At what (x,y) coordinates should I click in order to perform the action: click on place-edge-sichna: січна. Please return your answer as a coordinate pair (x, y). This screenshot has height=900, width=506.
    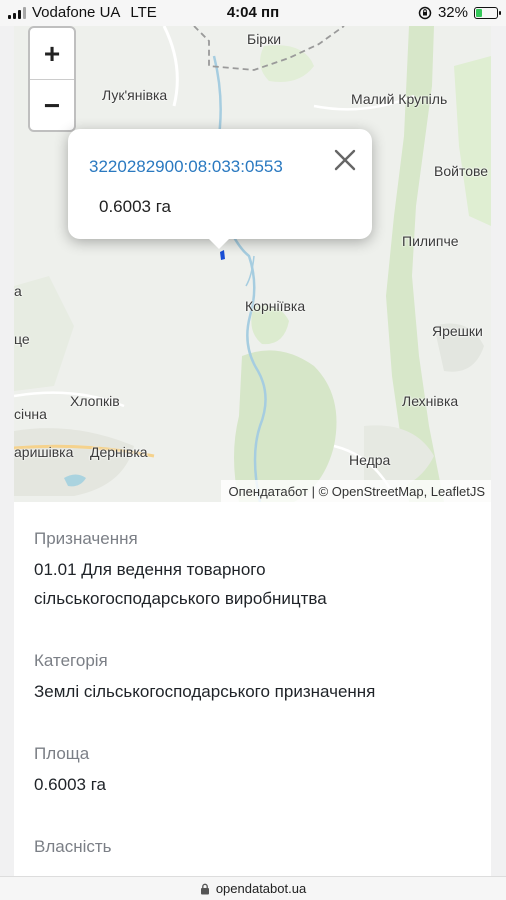
    Looking at the image, I should click on (30, 414).